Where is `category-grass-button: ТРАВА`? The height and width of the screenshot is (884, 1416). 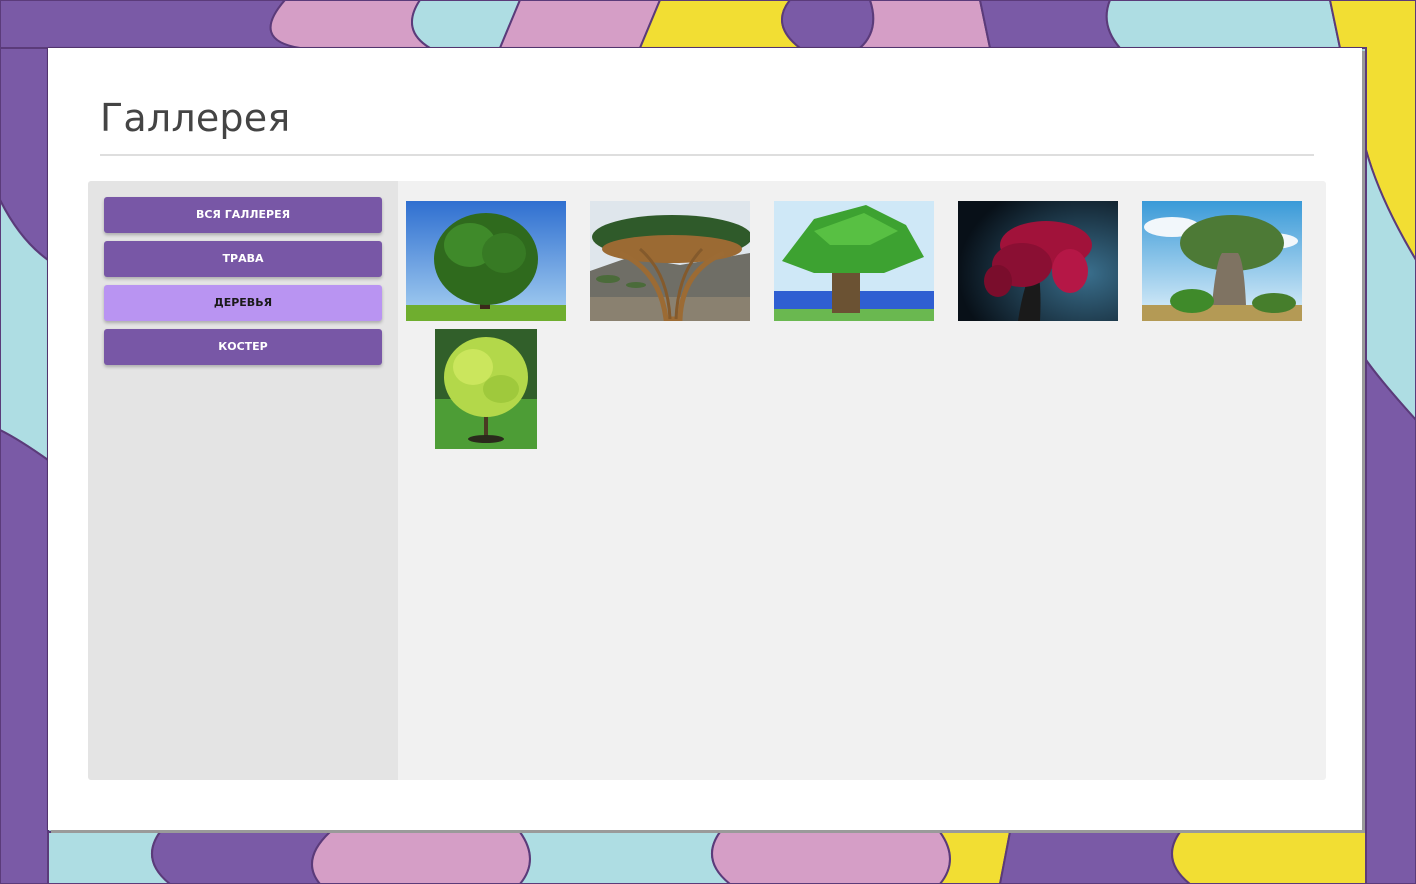 category-grass-button: ТРАВА is located at coordinates (243, 259).